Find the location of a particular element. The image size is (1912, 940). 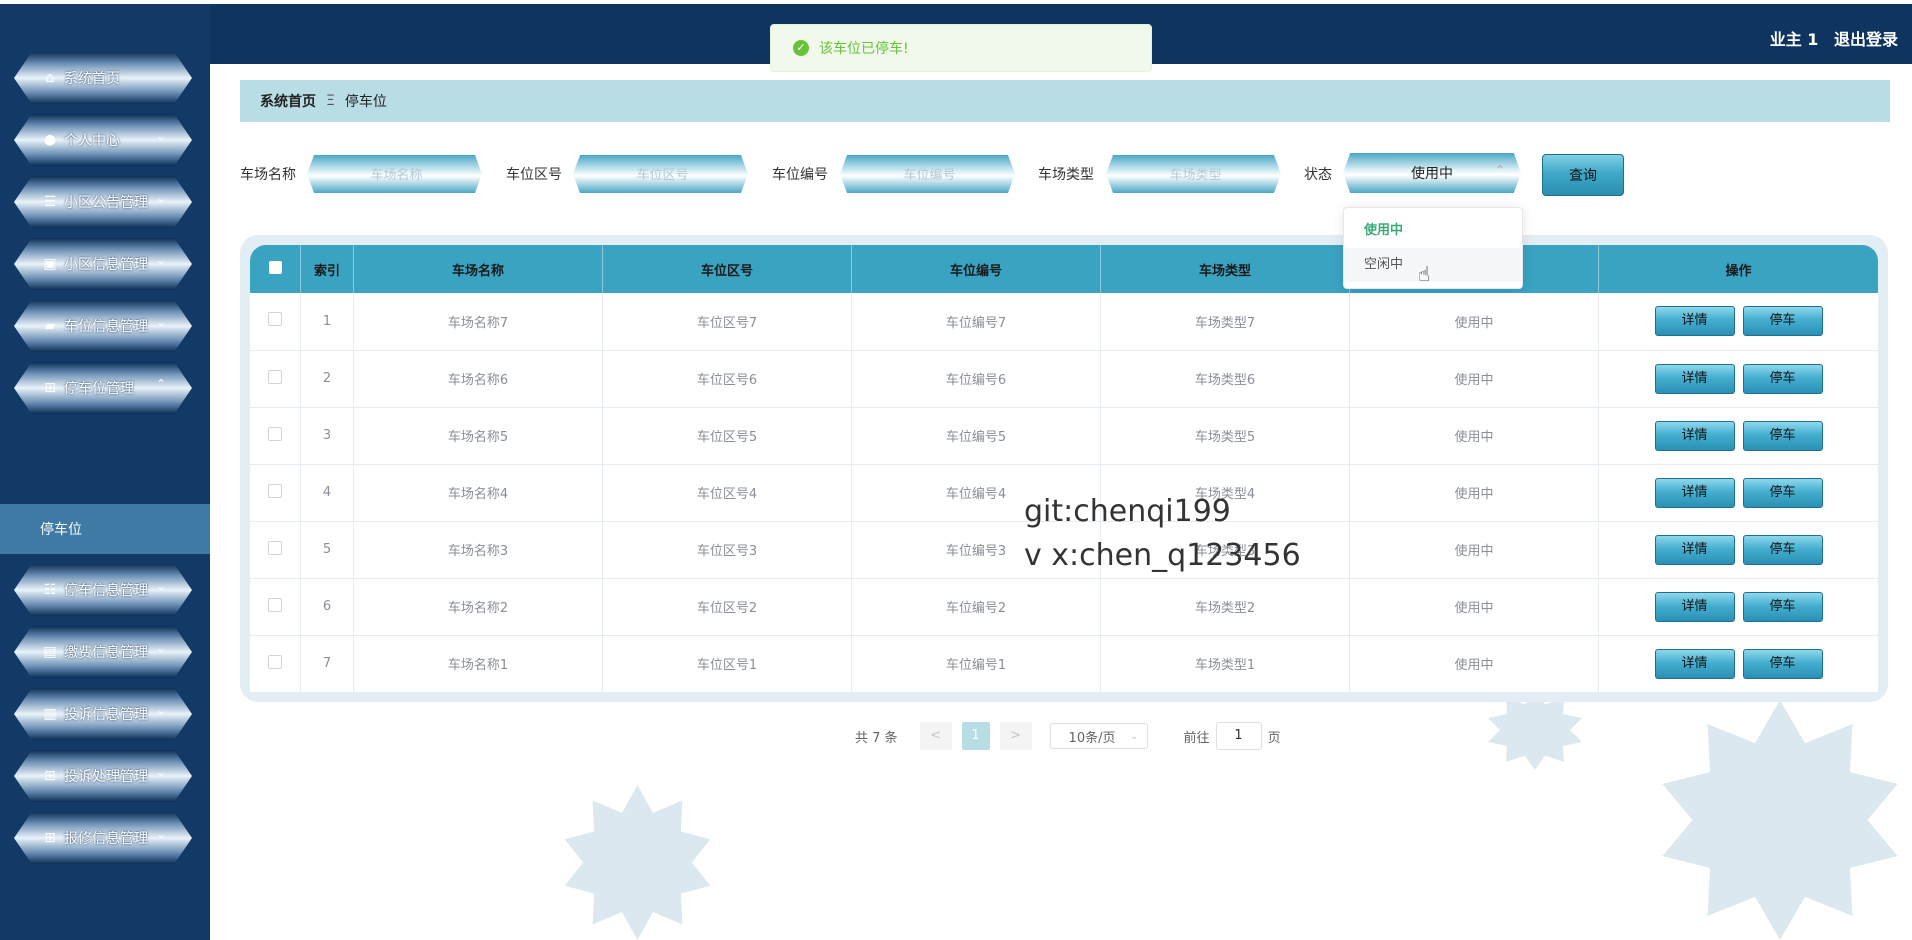

status-option-in-use: 使用中 is located at coordinates (1433, 231).